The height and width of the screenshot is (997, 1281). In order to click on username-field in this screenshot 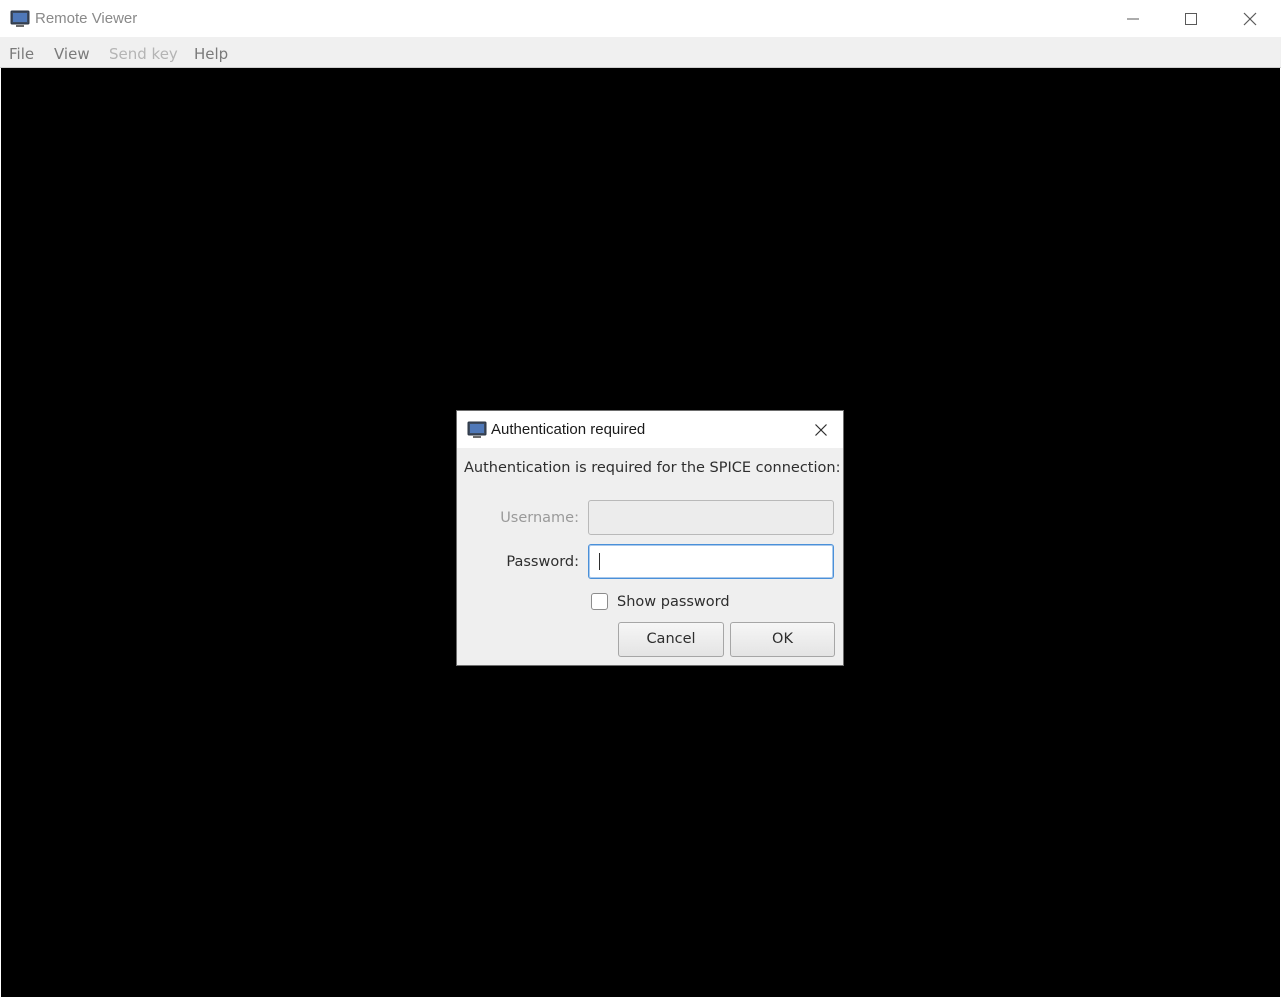, I will do `click(711, 517)`.